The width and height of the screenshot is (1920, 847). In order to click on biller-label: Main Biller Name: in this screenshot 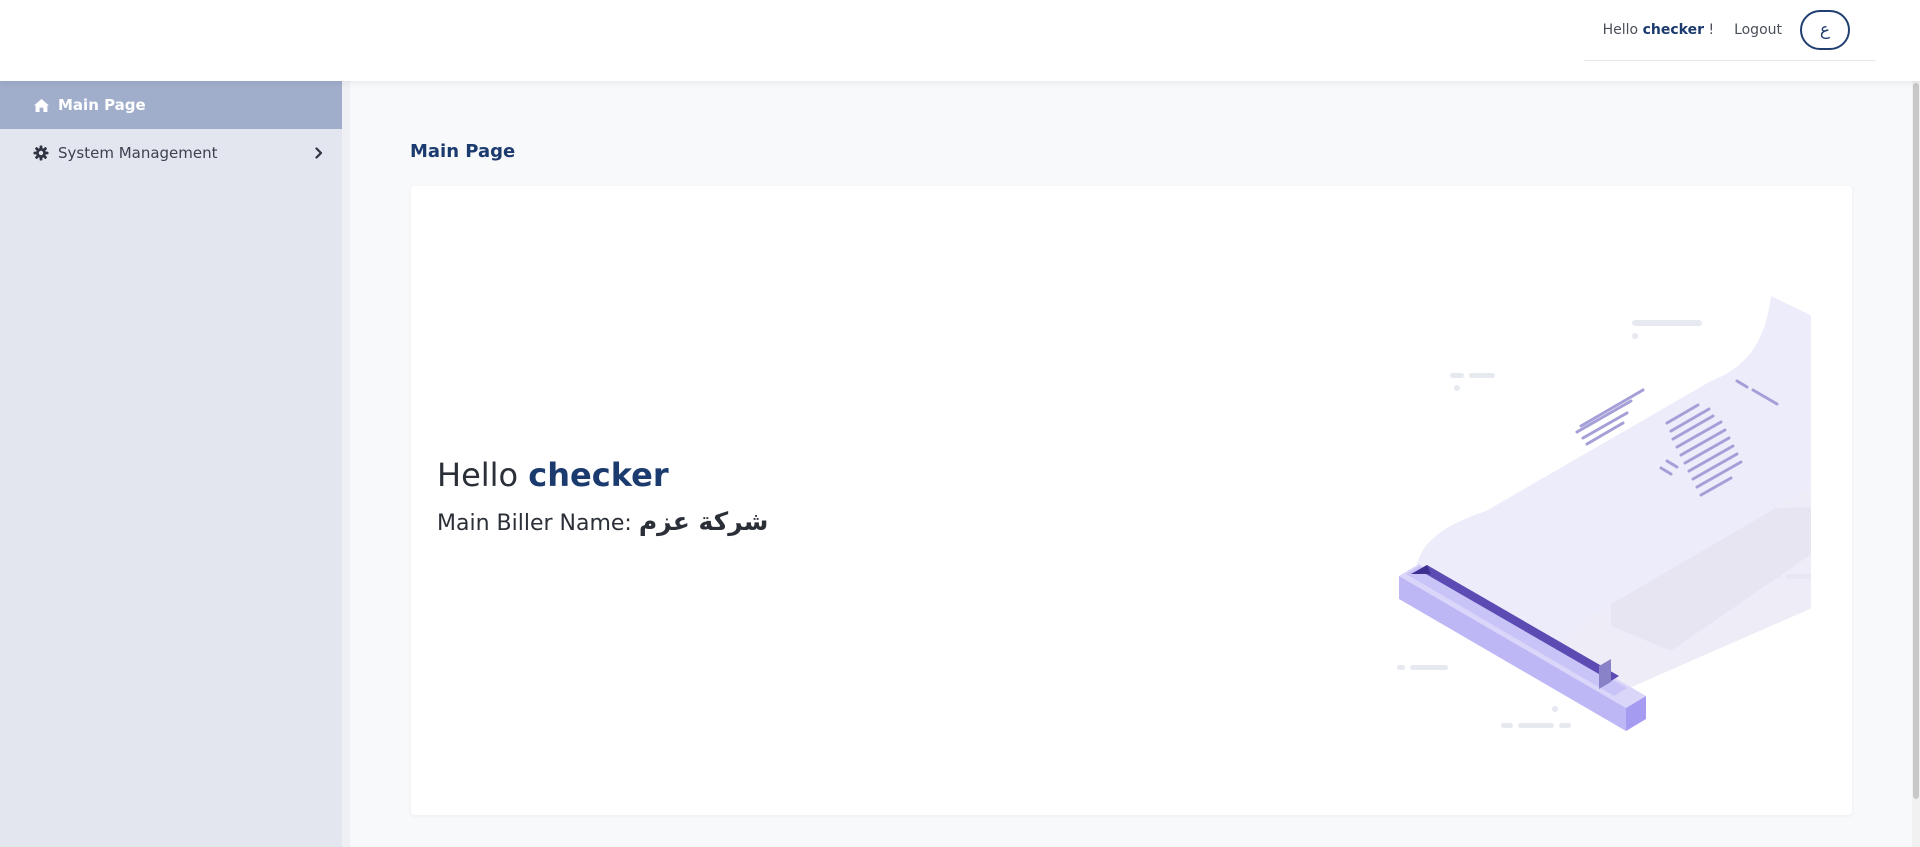, I will do `click(534, 523)`.